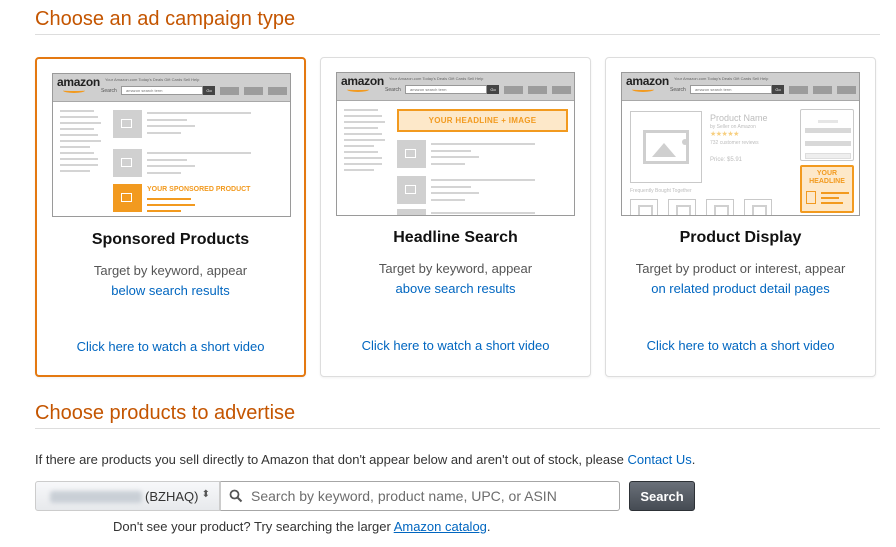 The height and width of the screenshot is (547, 896). Describe the element at coordinates (740, 288) in the screenshot. I see `campaign-placement-text: on related product detail pages` at that location.